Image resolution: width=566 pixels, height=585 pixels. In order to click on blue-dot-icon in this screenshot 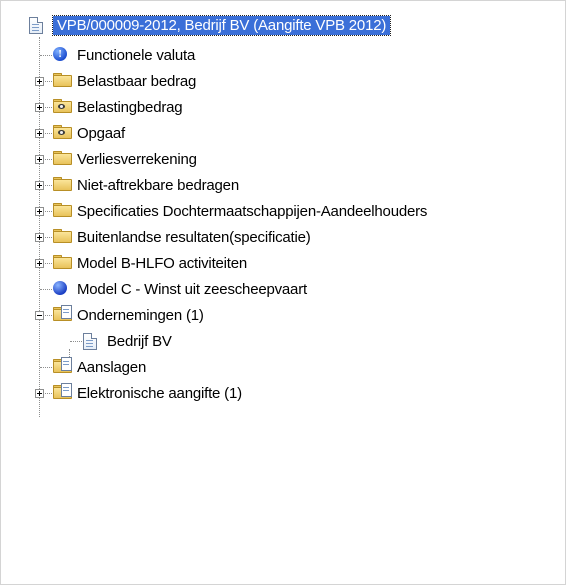, I will do `click(62, 289)`.